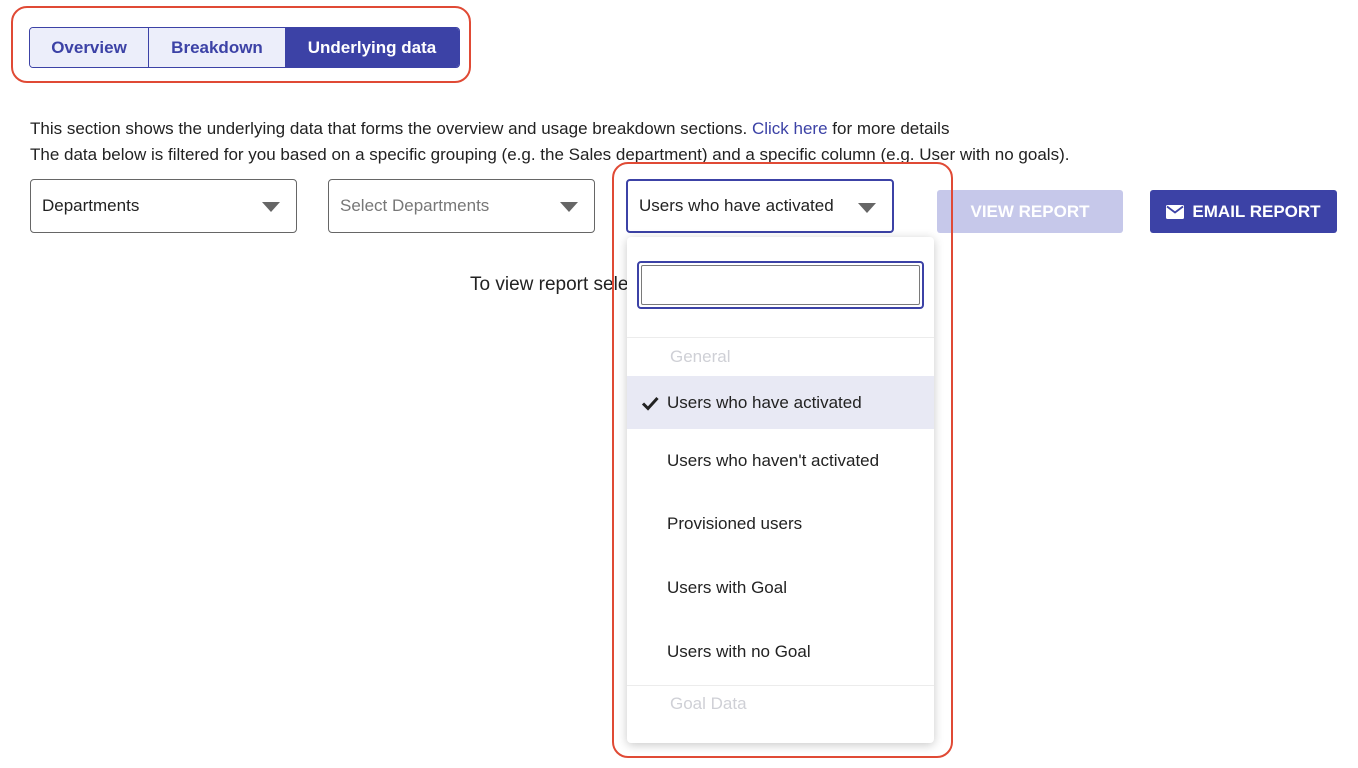 Image resolution: width=1358 pixels, height=768 pixels. What do you see at coordinates (727, 587) in the screenshot?
I see `option-label: Users with Goal` at bounding box center [727, 587].